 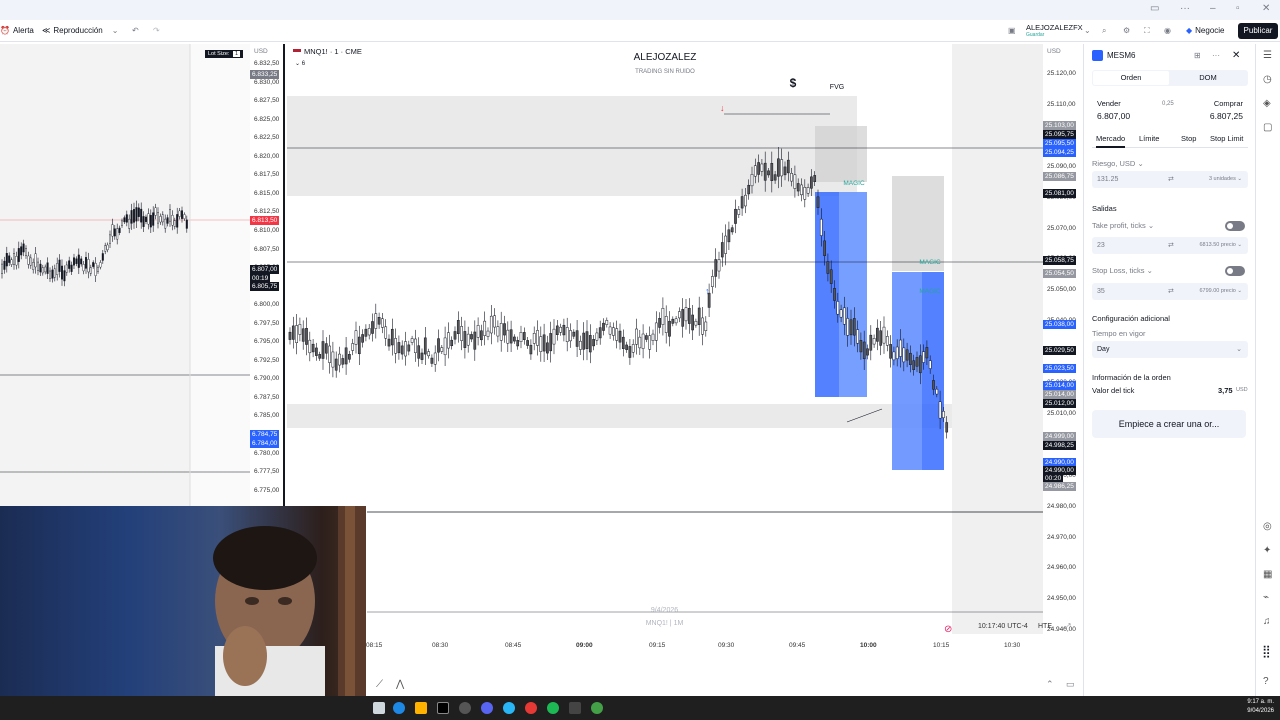 I want to click on alerts-icon: ◷, so click(x=1267, y=79).